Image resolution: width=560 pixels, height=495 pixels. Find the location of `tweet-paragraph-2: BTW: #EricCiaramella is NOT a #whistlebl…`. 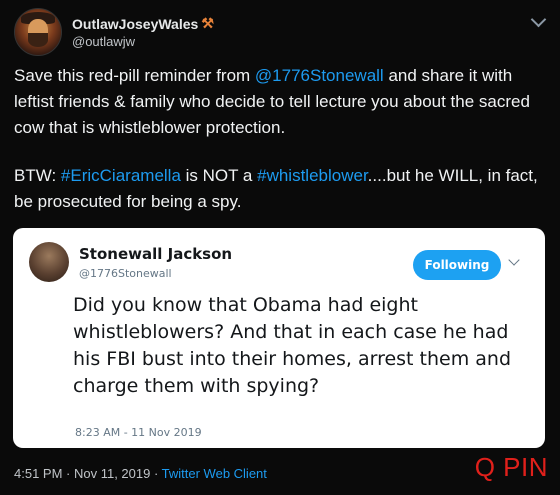

tweet-paragraph-2: BTW: #EricCiaramella is NOT a #whistlebl… is located at coordinates (279, 189).